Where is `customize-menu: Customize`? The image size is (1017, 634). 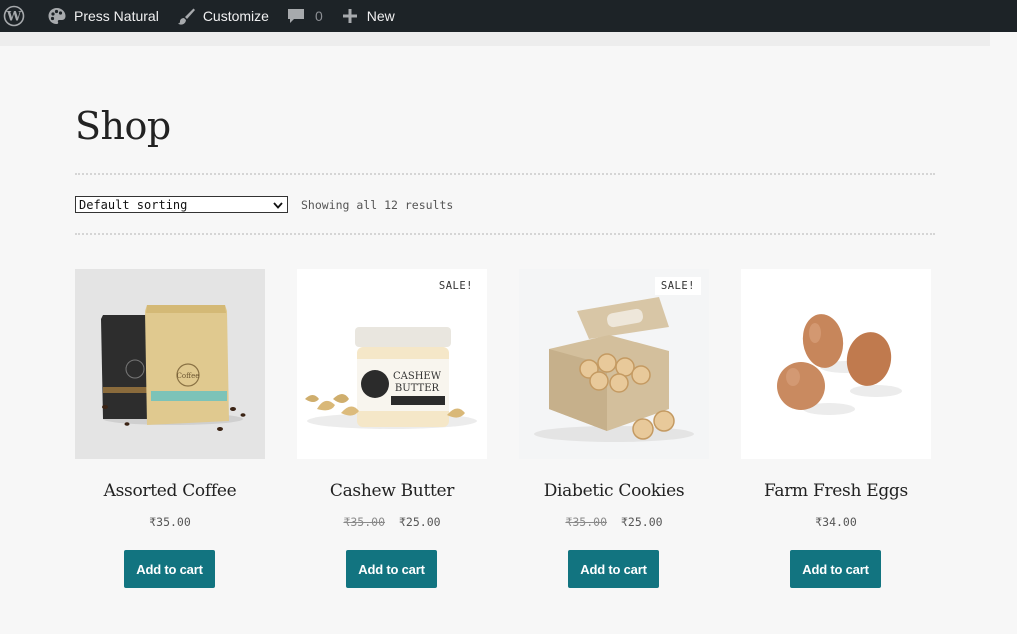
customize-menu: Customize is located at coordinates (222, 16).